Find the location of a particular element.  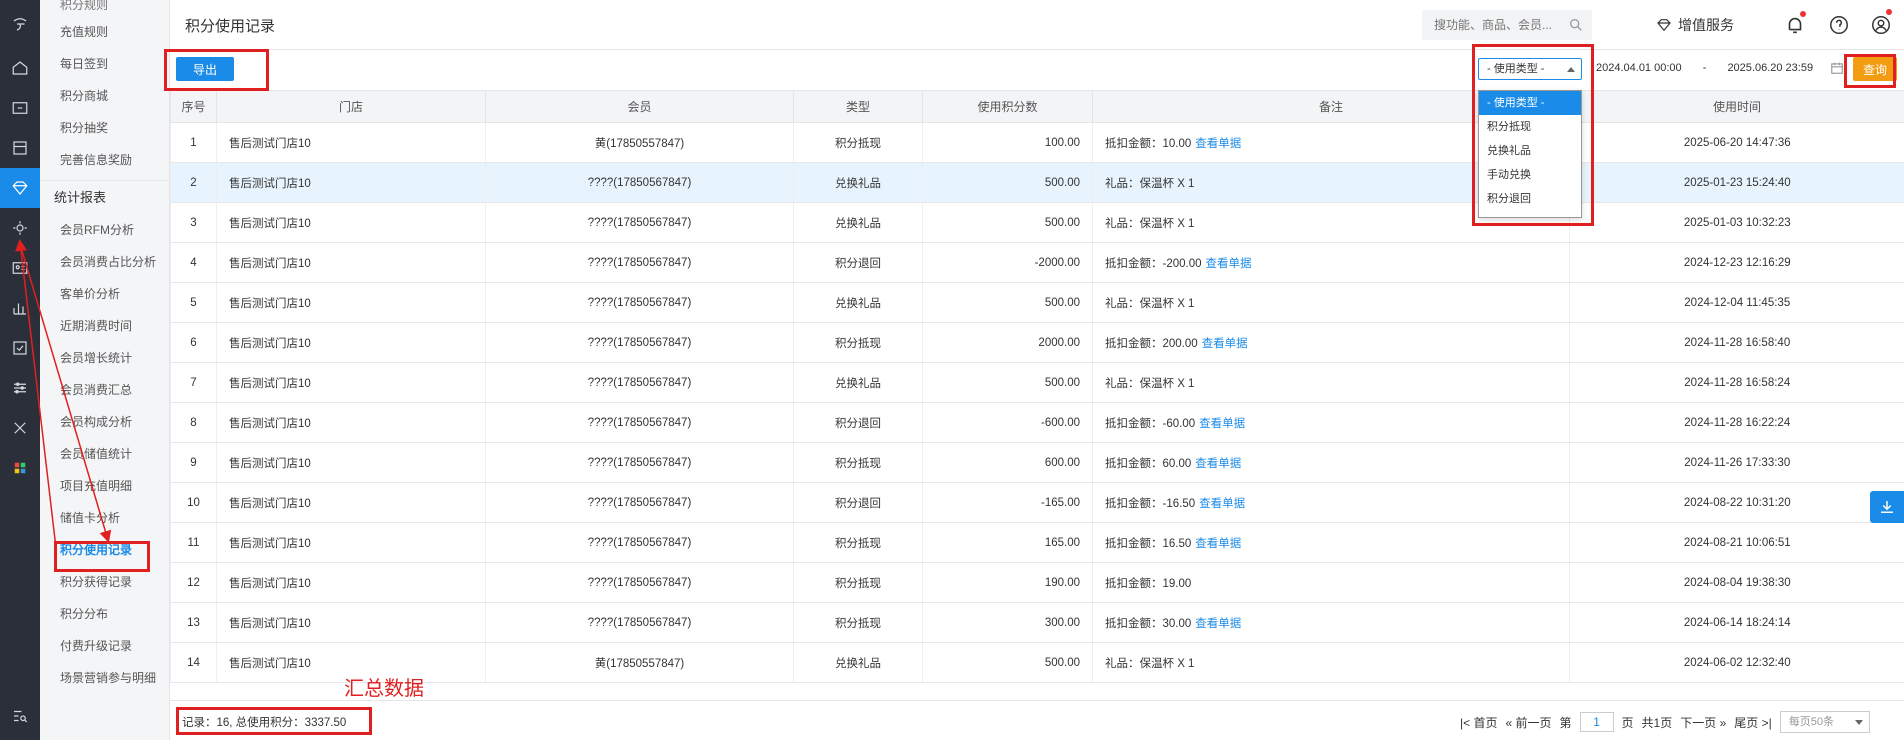

download-float-button is located at coordinates (1887, 507).